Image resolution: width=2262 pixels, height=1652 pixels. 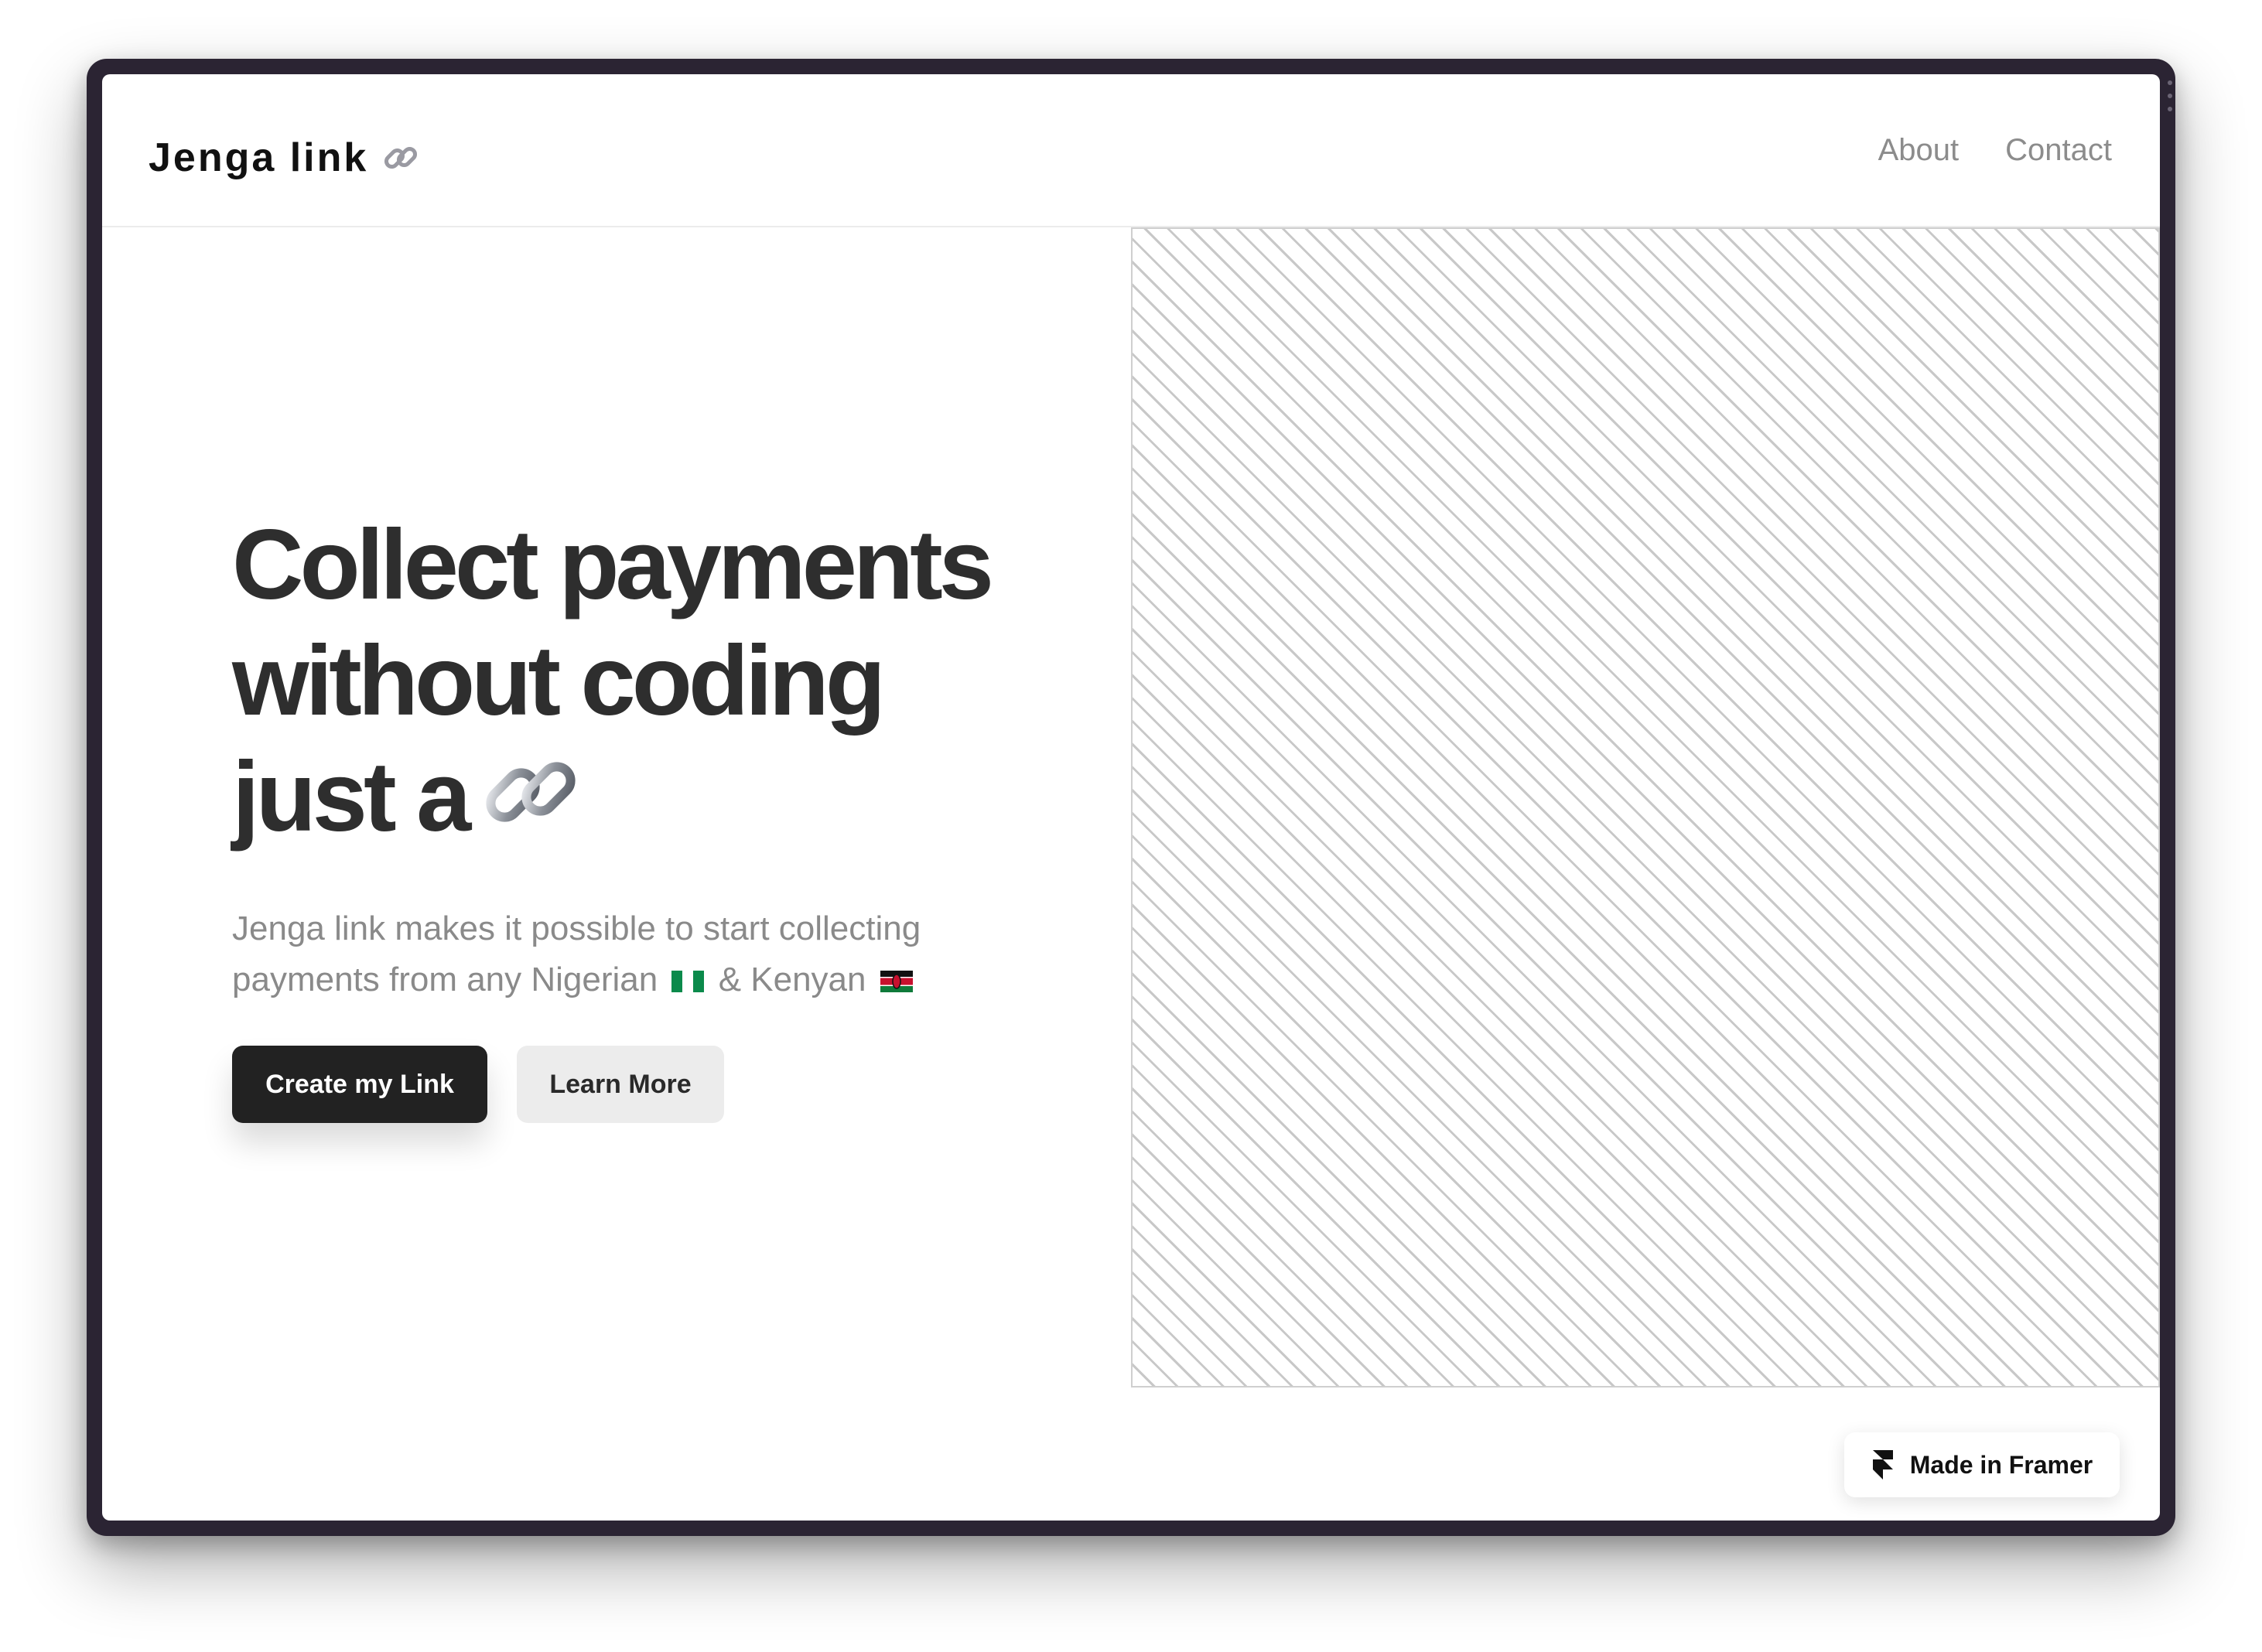 I want to click on create-link-button: Create my Link, so click(x=359, y=1084).